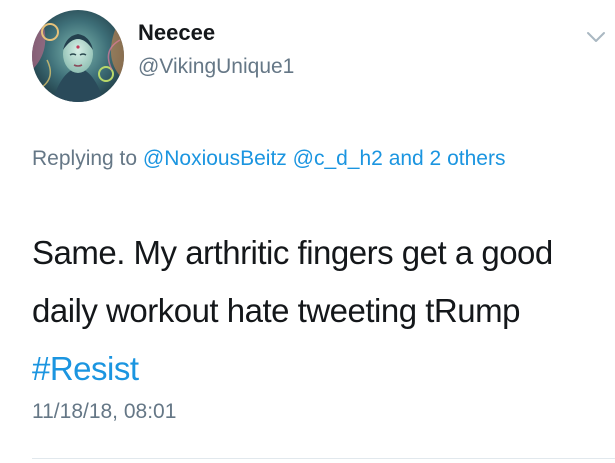 This screenshot has width=615, height=463. I want to click on others-link: and 2 others, so click(447, 158).